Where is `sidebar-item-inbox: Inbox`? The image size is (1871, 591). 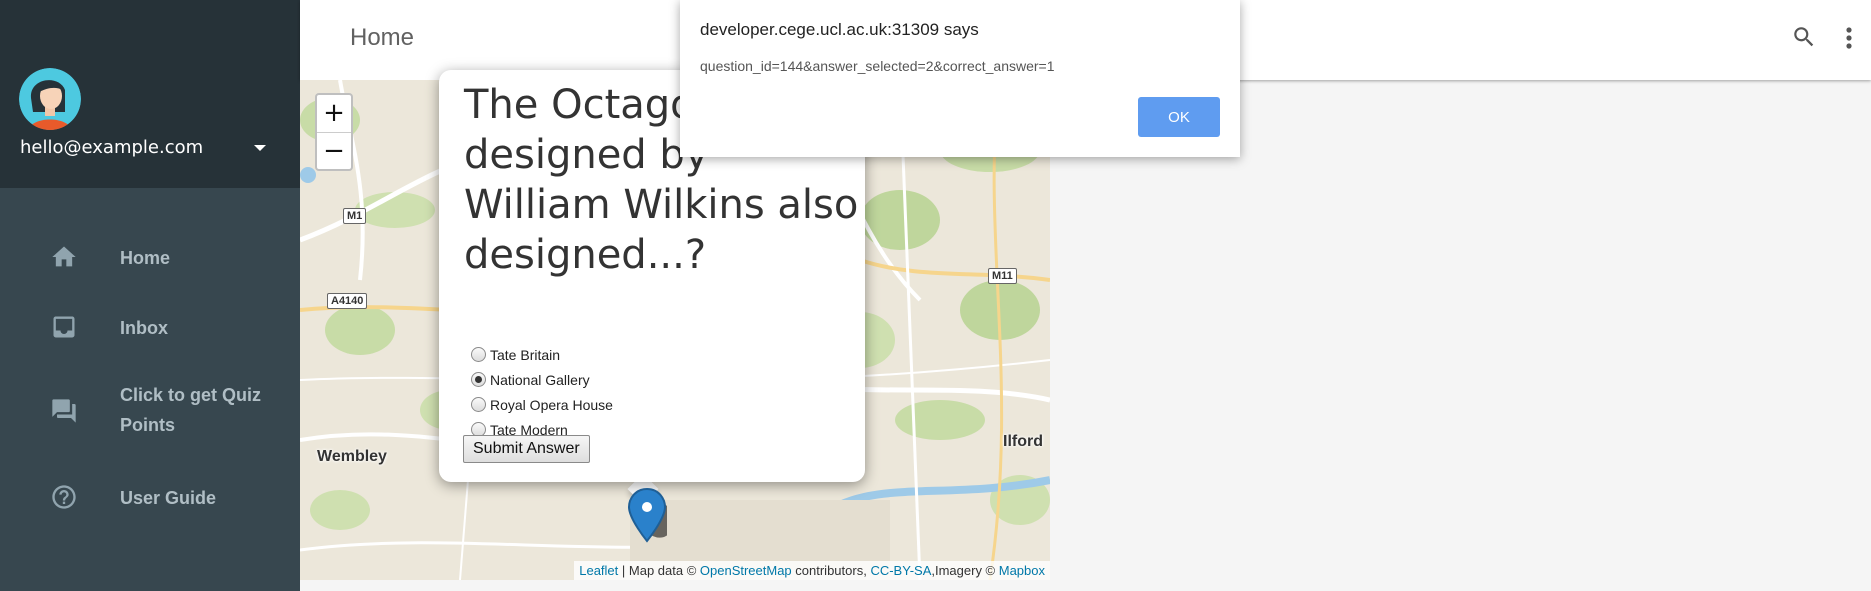 sidebar-item-inbox: Inbox is located at coordinates (150, 328).